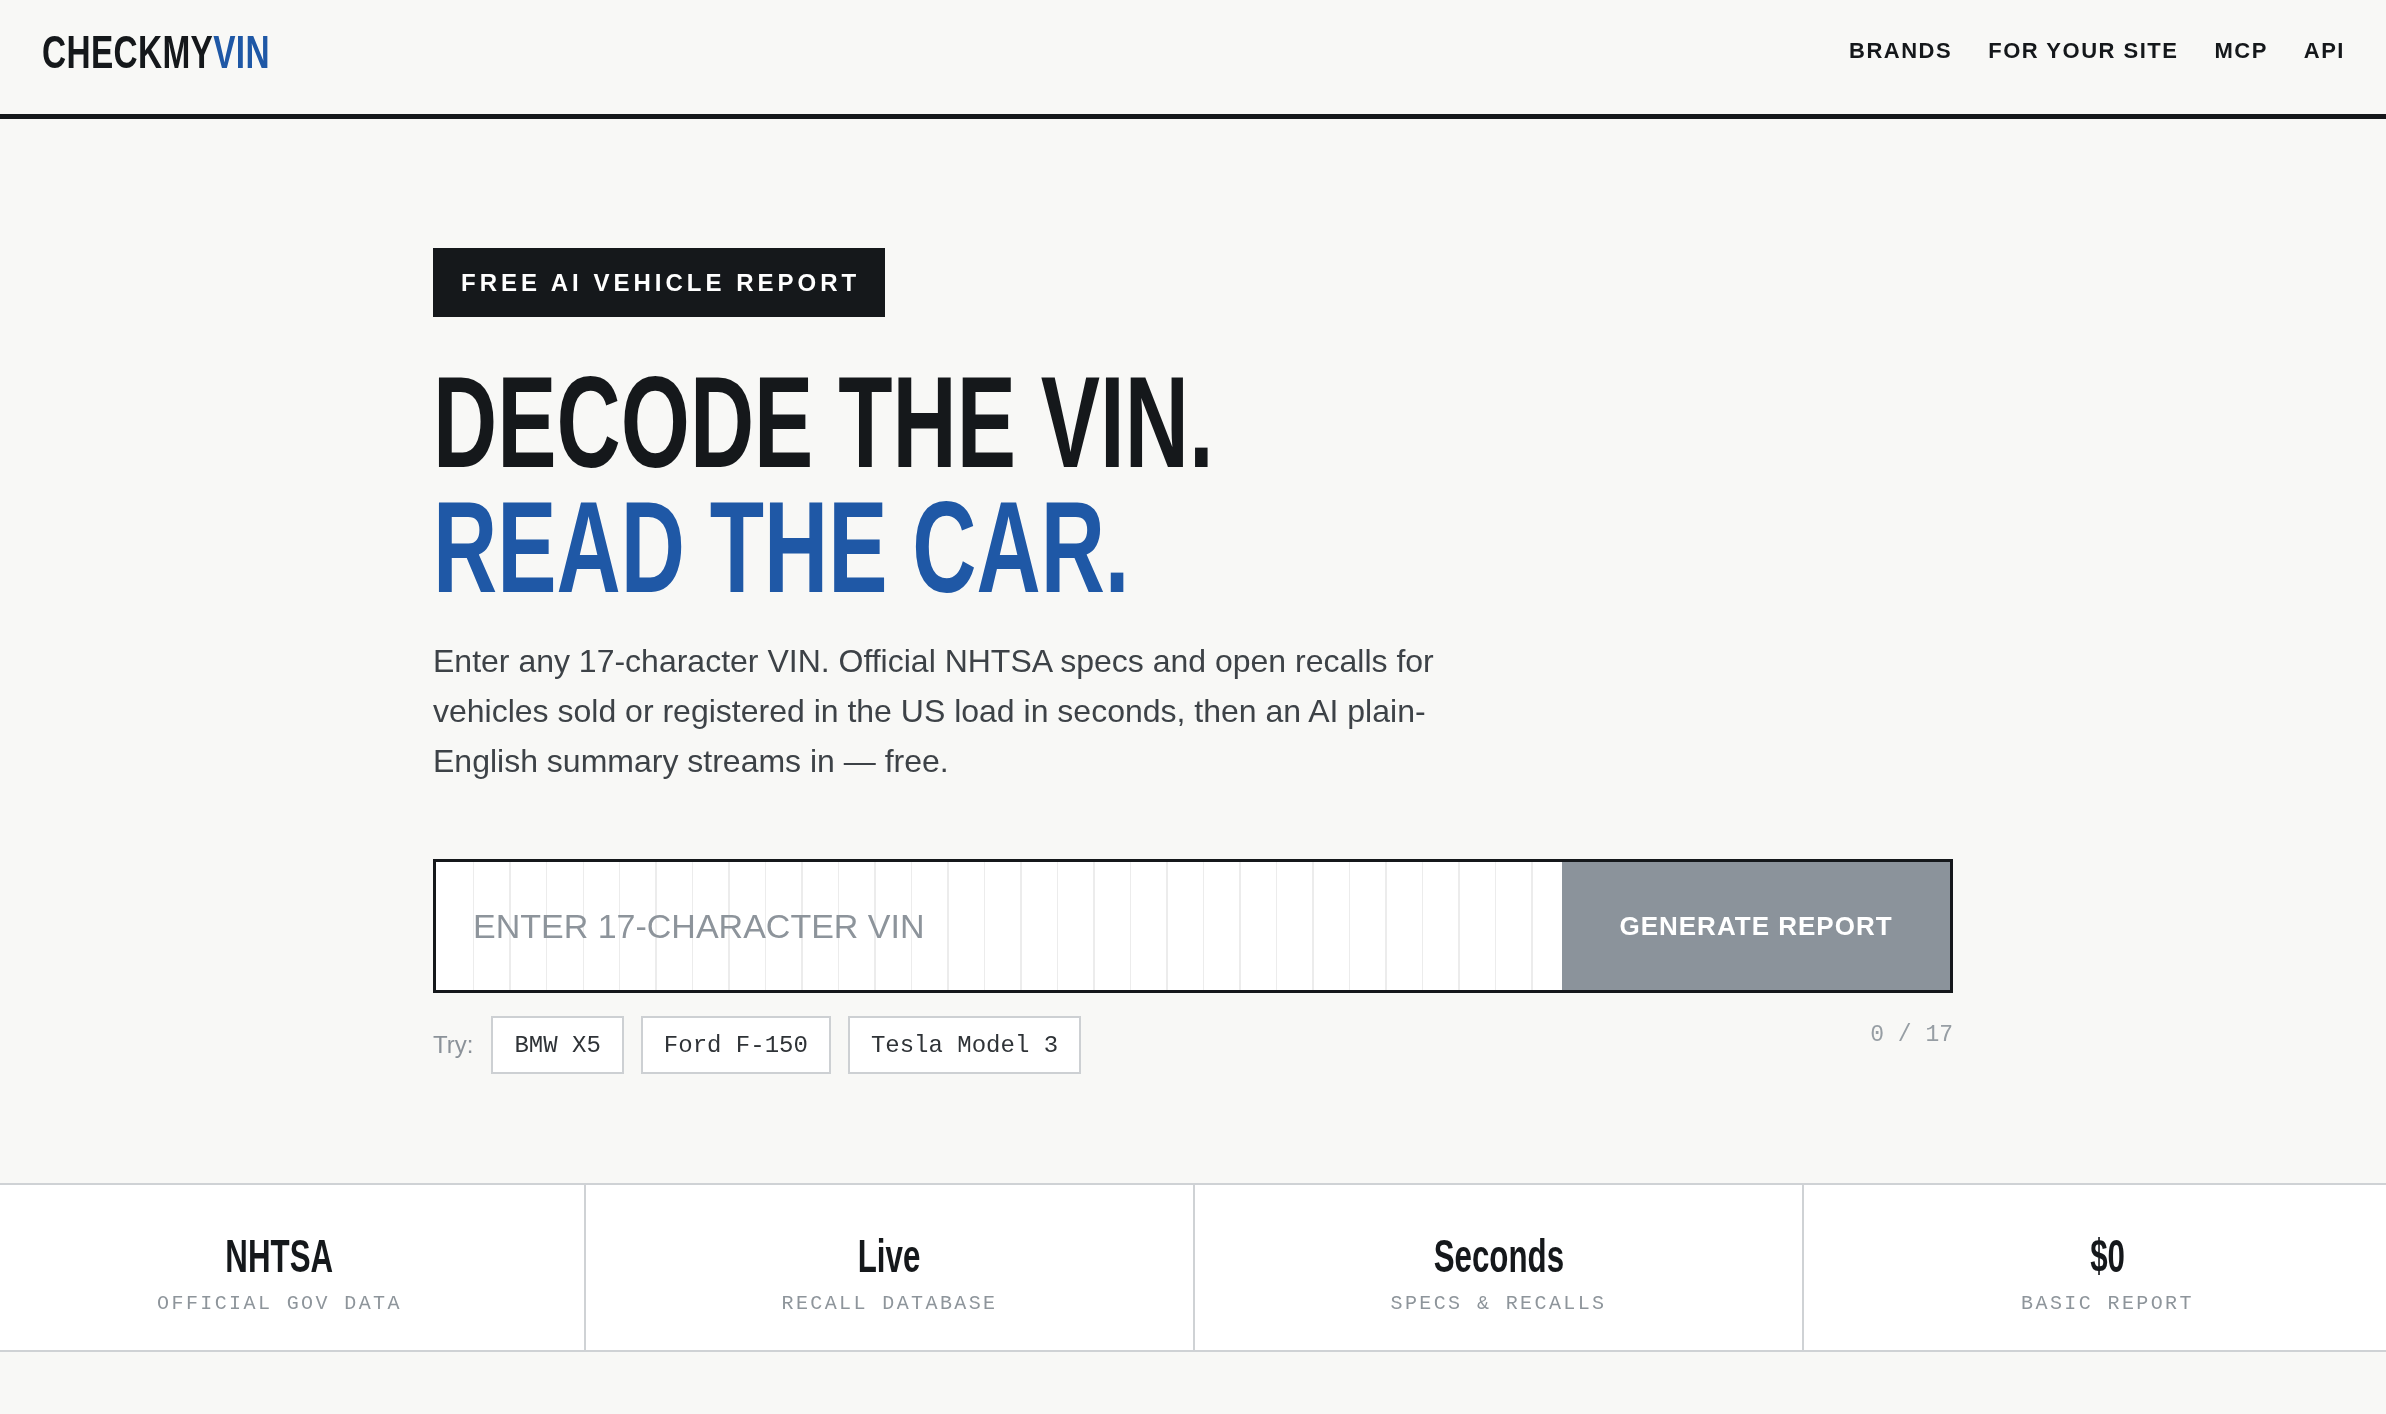 The height and width of the screenshot is (1414, 2386). I want to click on example-chip: BMW X5, so click(557, 1045).